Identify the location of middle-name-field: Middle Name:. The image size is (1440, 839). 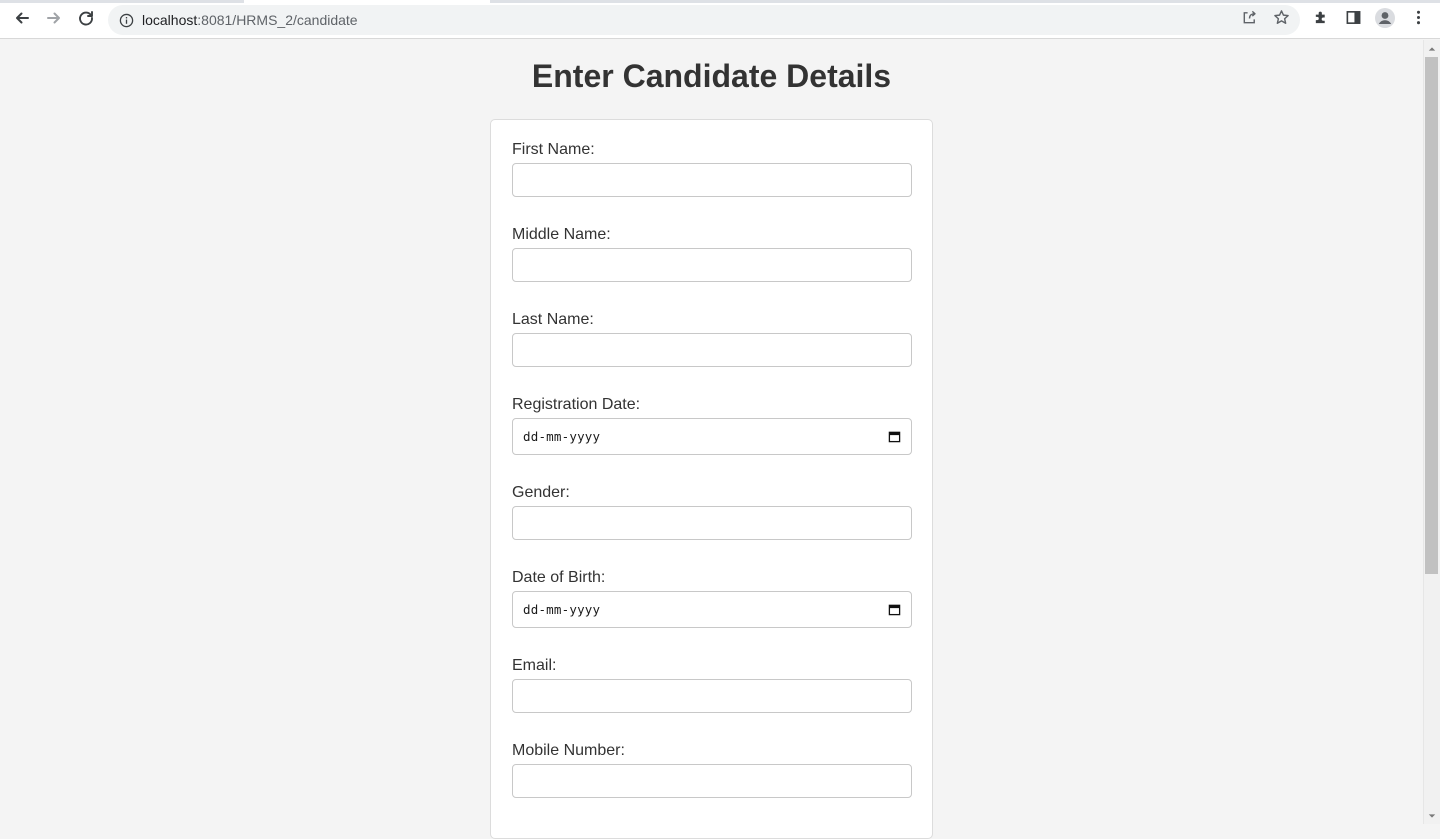
(712, 253).